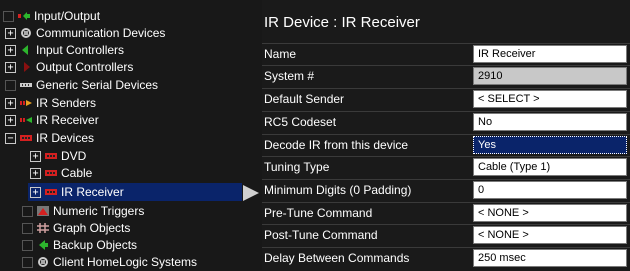 This screenshot has height=271, width=630. Describe the element at coordinates (446, 121) in the screenshot. I see `property-row-rc5-codeset: RC5 Codeset No` at that location.